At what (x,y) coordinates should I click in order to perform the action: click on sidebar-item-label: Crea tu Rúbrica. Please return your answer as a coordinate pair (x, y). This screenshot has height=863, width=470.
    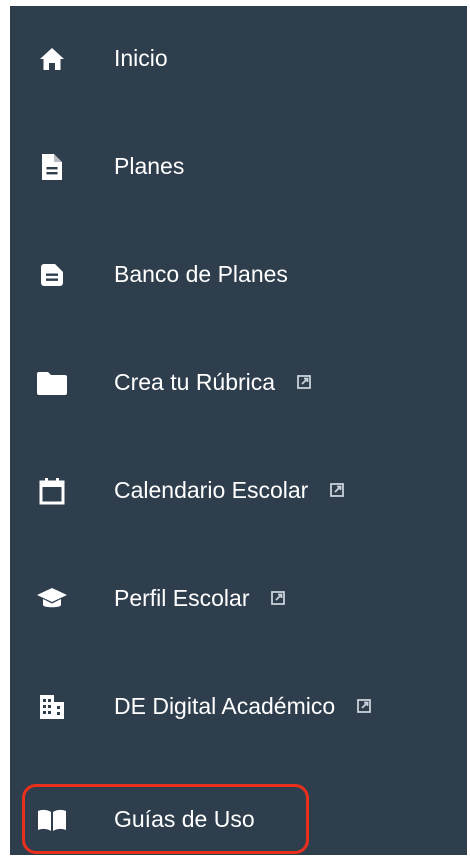
    Looking at the image, I should click on (212, 382).